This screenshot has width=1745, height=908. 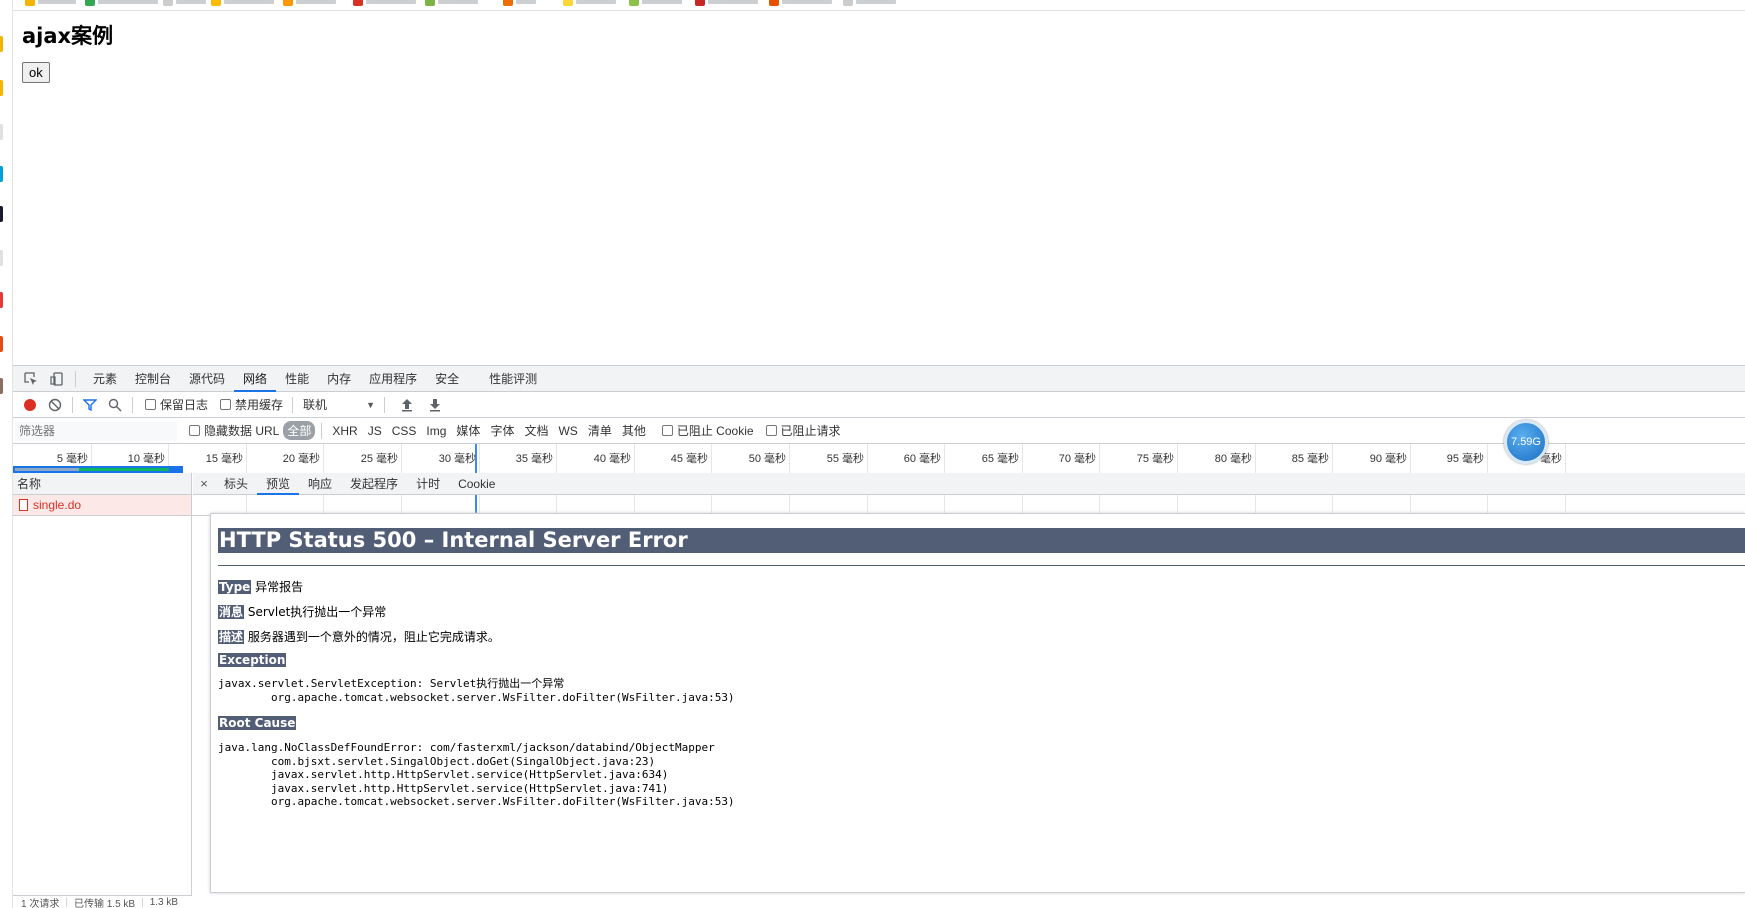 I want to click on tab-sources: 源代码, so click(x=207, y=379).